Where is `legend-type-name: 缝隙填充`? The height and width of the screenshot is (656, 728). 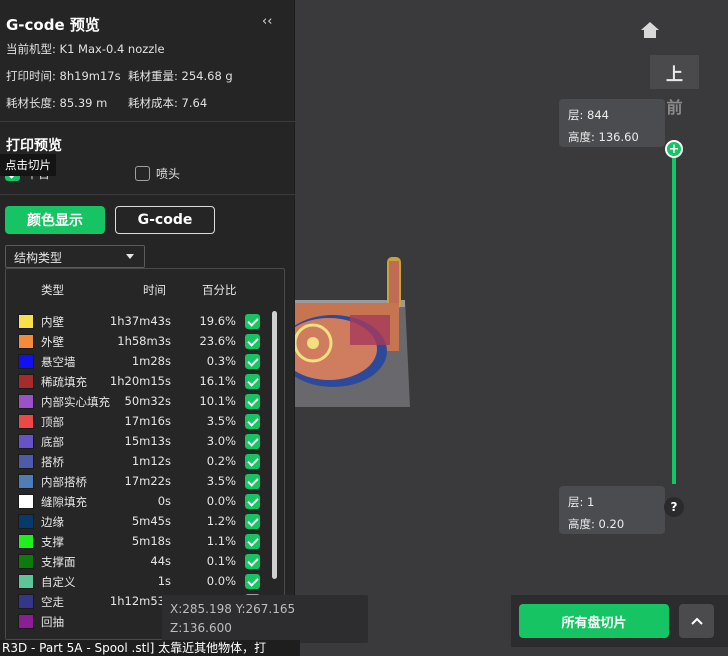 legend-type-name: 缝隙填充 is located at coordinates (64, 502).